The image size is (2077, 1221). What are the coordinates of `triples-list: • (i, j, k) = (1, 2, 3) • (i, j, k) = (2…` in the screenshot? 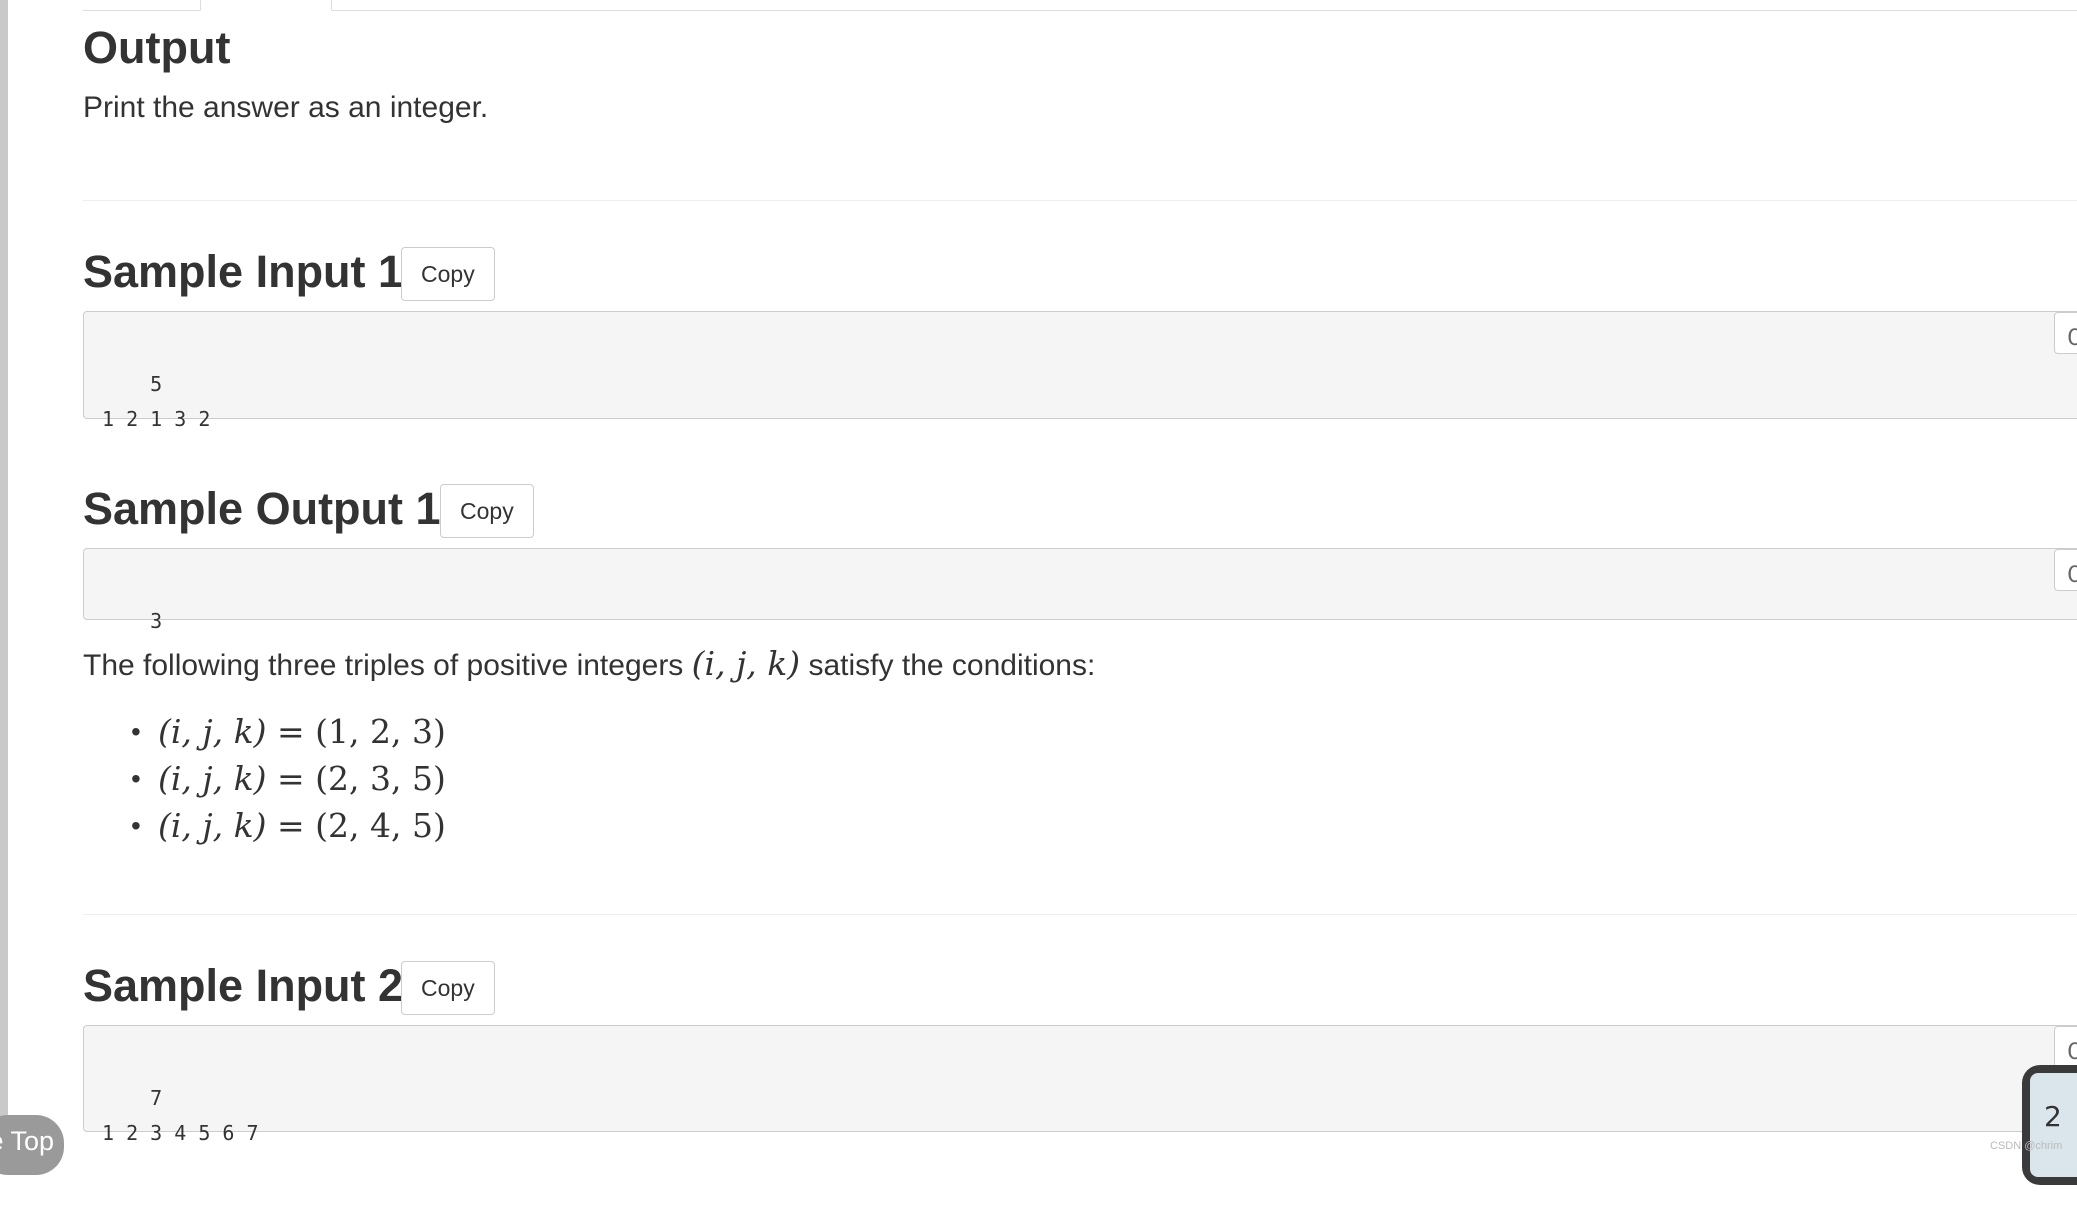 It's located at (264, 778).